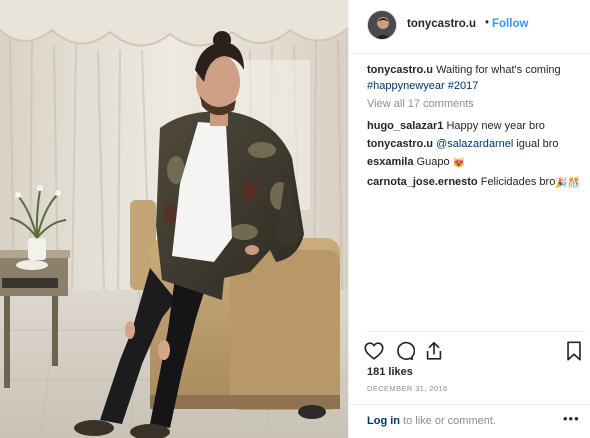  What do you see at coordinates (459, 163) in the screenshot?
I see `heart-eyes-cat-emoji: 😻` at bounding box center [459, 163].